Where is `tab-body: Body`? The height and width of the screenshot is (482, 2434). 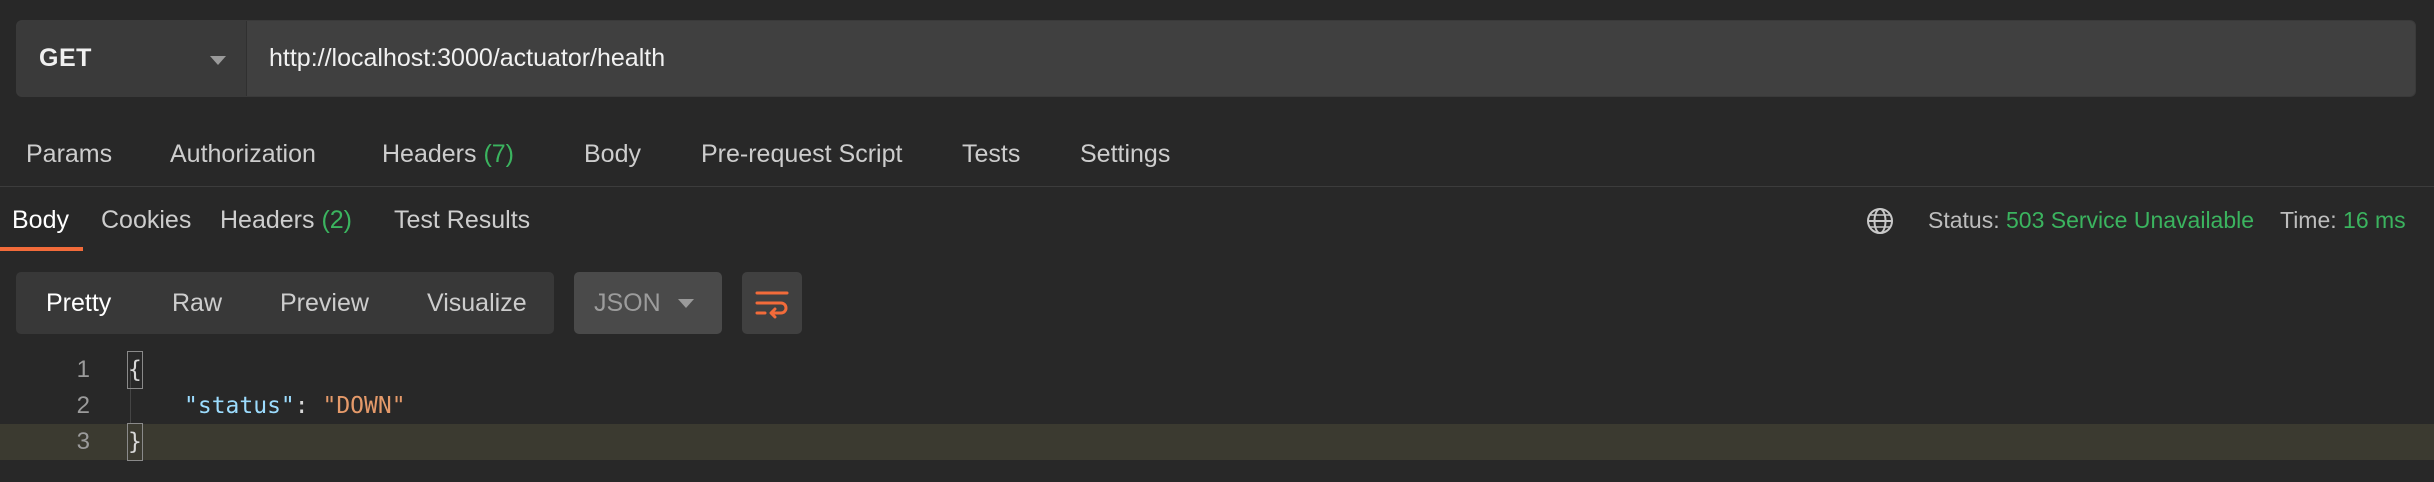 tab-body: Body is located at coordinates (612, 154).